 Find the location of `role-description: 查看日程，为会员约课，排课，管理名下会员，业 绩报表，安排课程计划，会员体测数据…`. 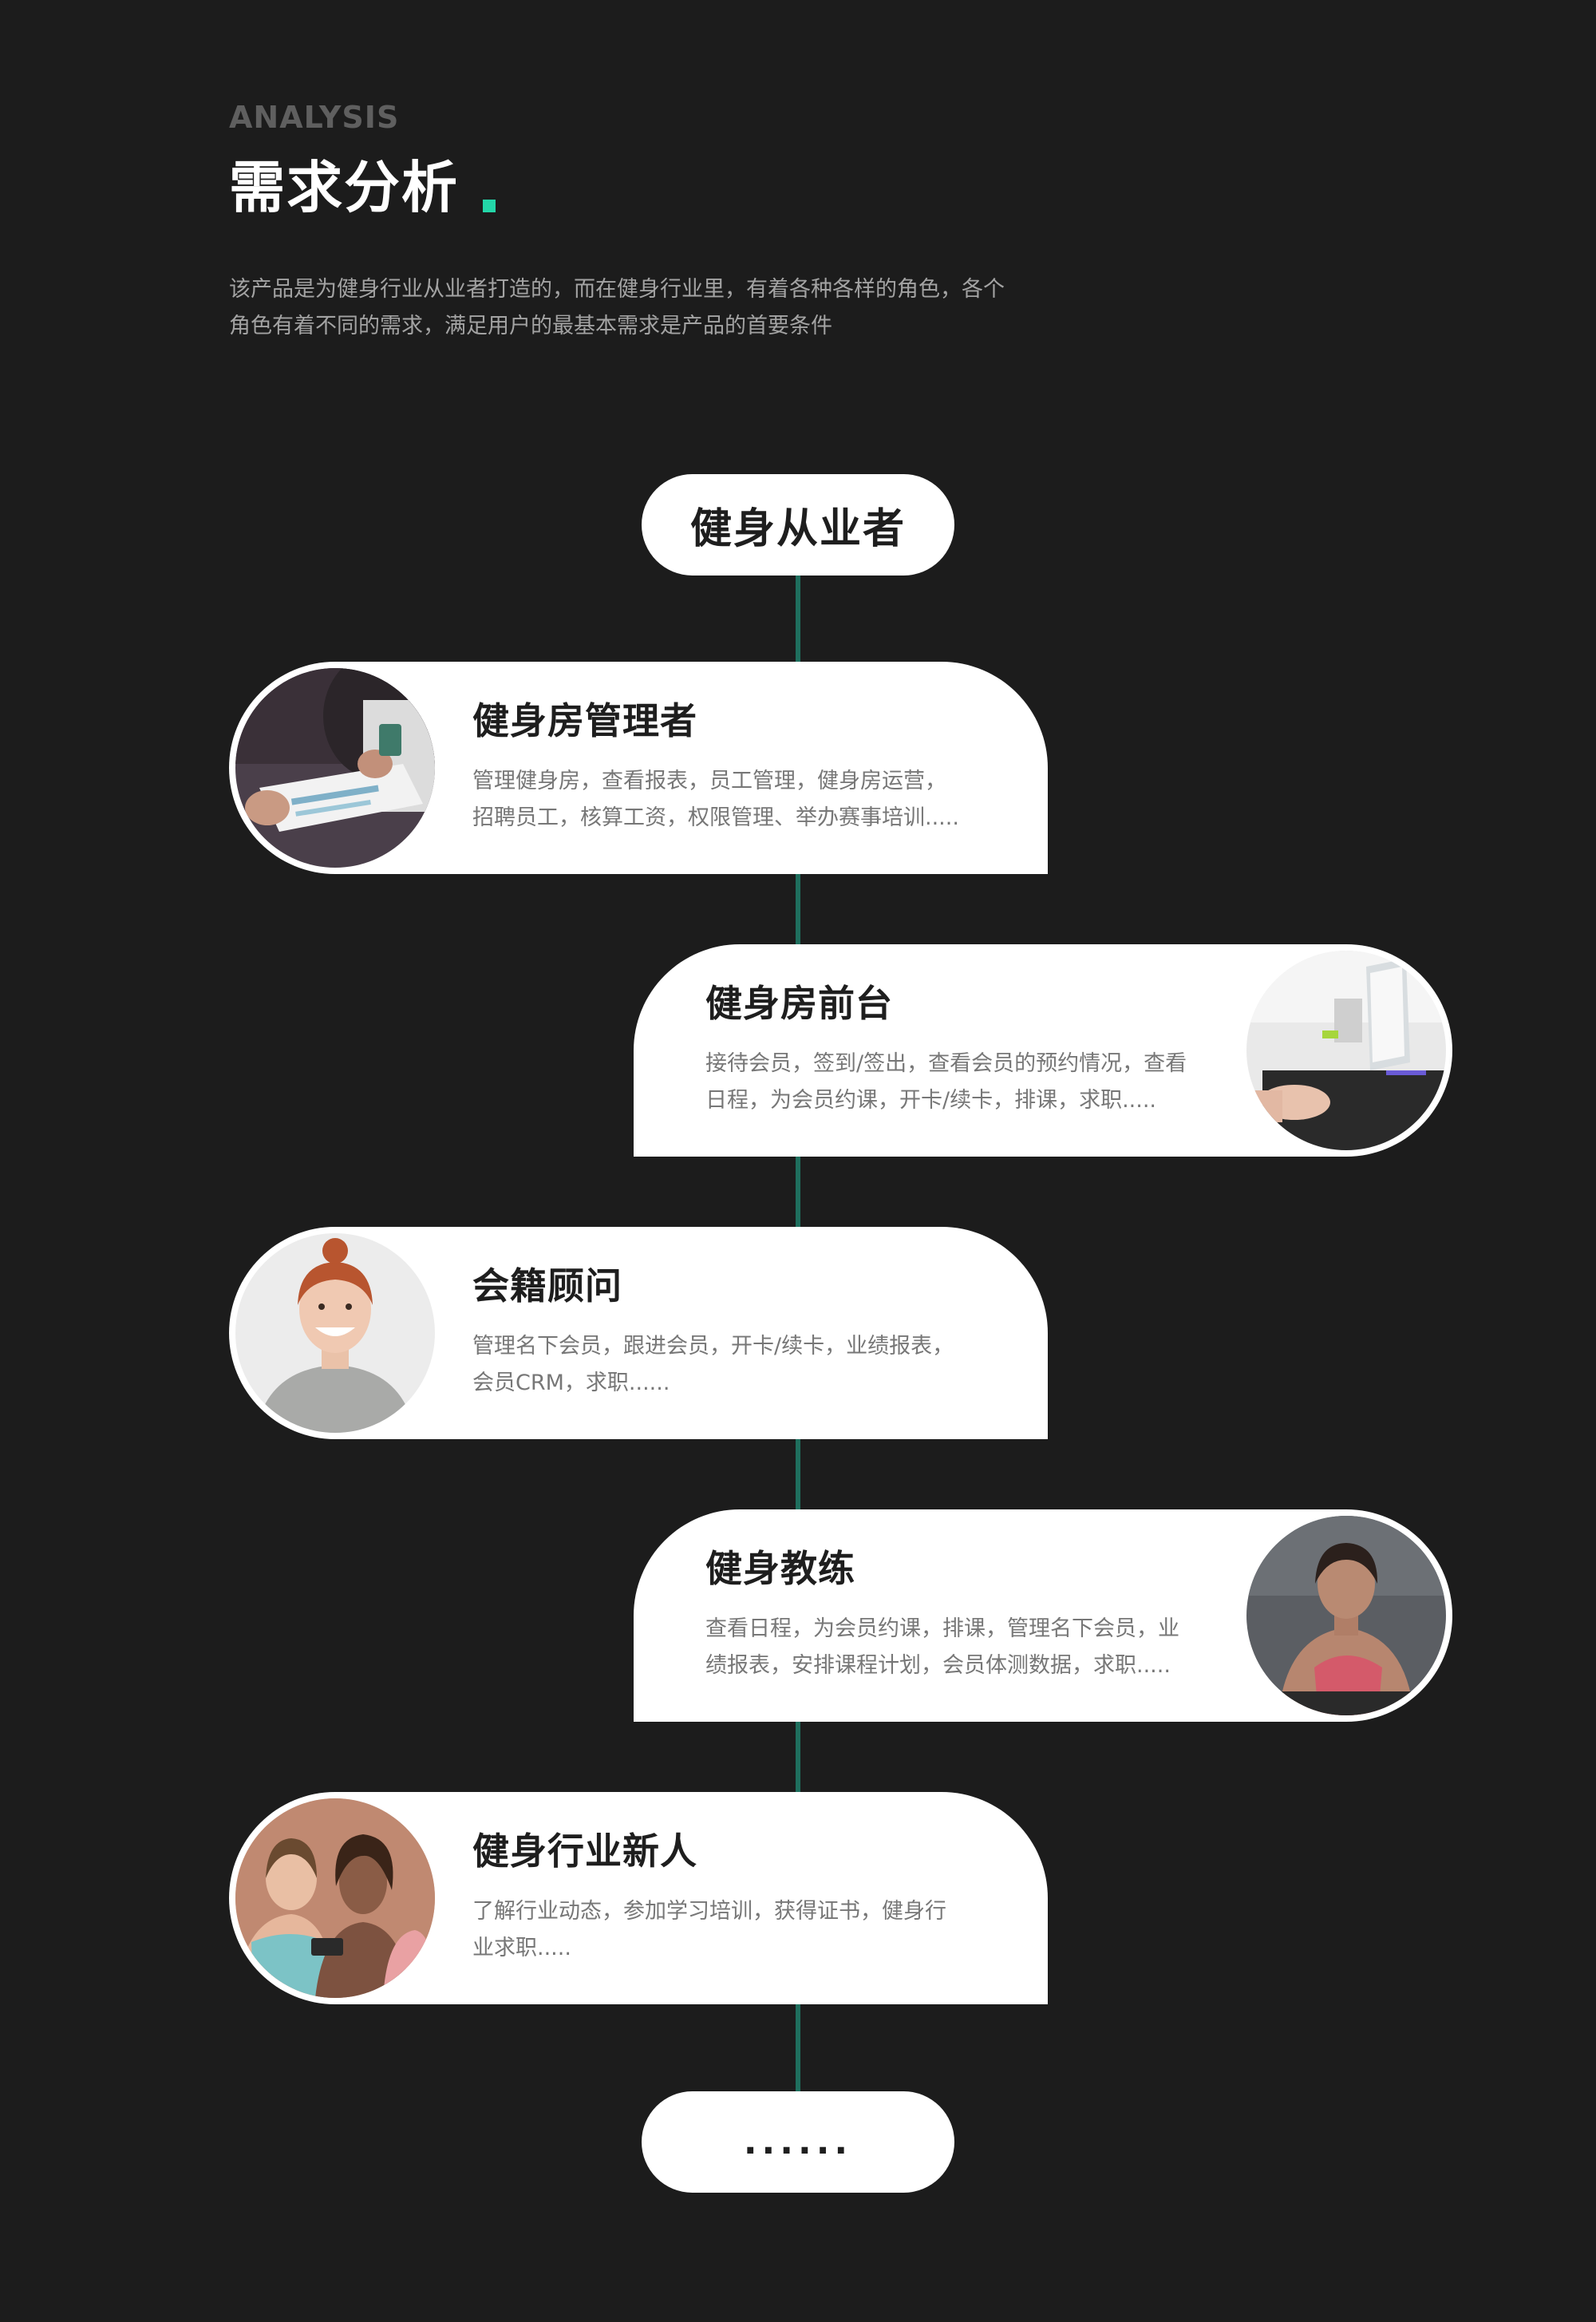

role-description: 查看日程，为会员约课，排课，管理名下会员，业 绩报表，安排课程计划，会员体测数据… is located at coordinates (960, 1647).